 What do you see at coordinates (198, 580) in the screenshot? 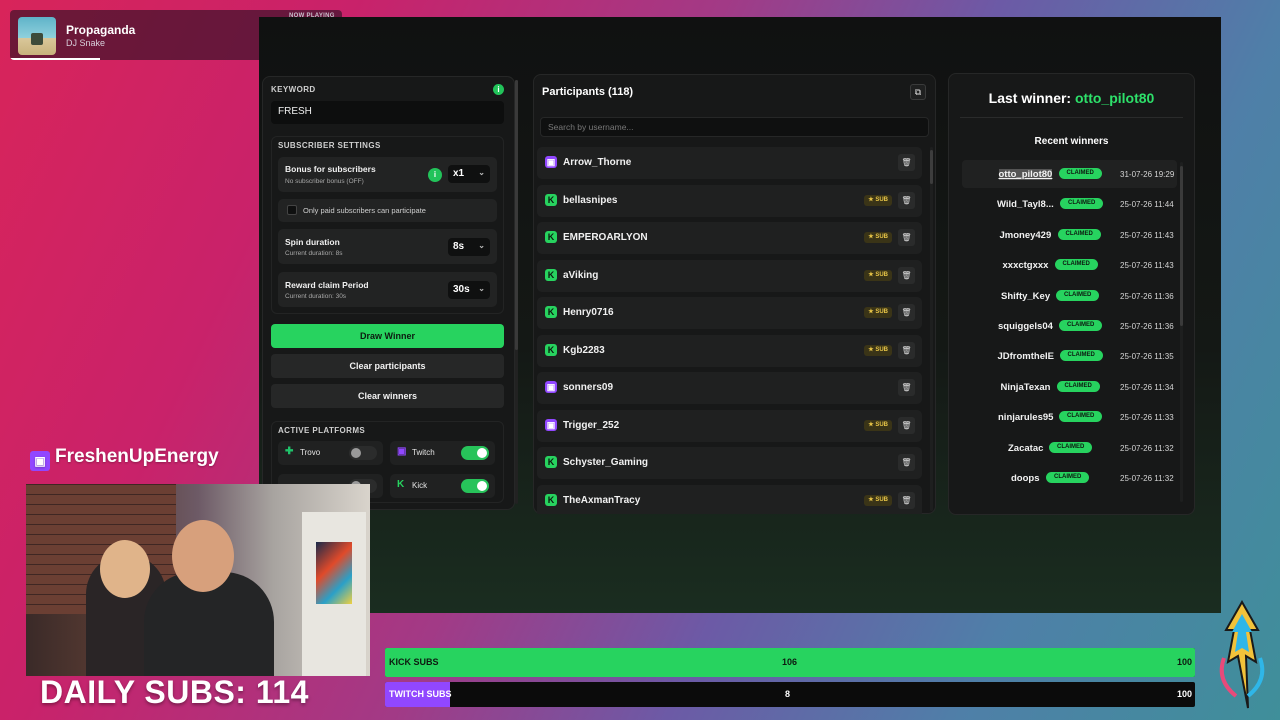
I see `webcam-feed` at bounding box center [198, 580].